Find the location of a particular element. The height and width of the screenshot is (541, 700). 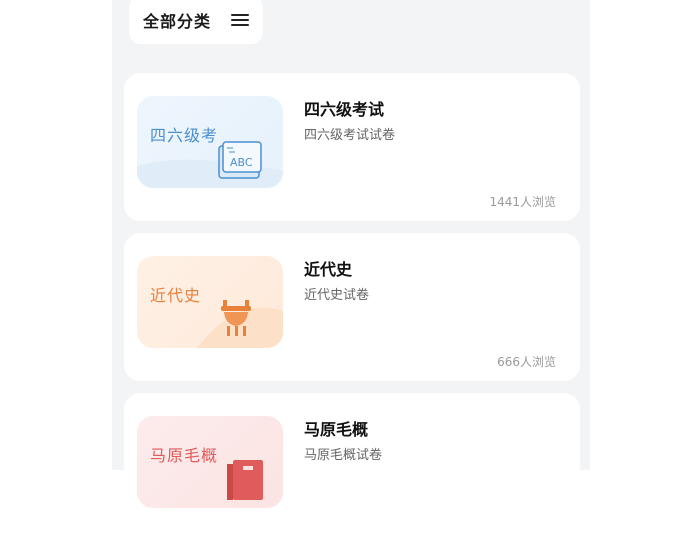

card-thumbnail: 马原毛概 is located at coordinates (210, 462).